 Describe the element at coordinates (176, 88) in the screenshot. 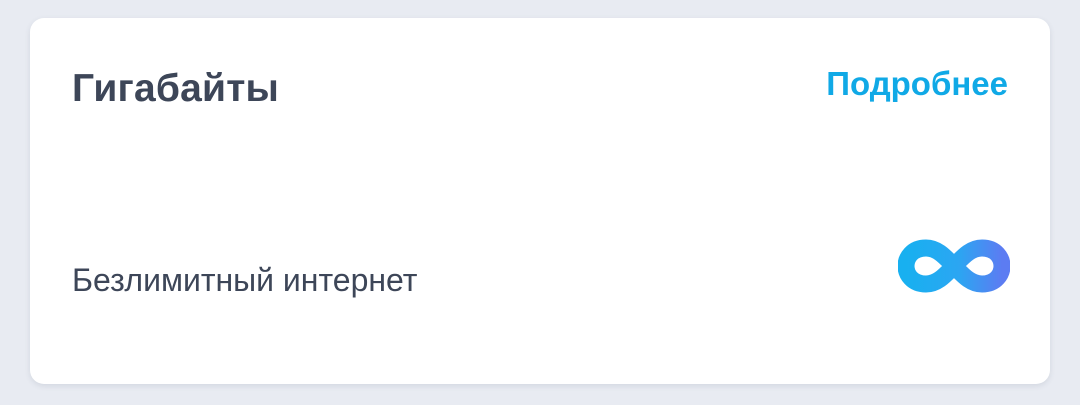

I see `card-title: Гигабайты` at that location.